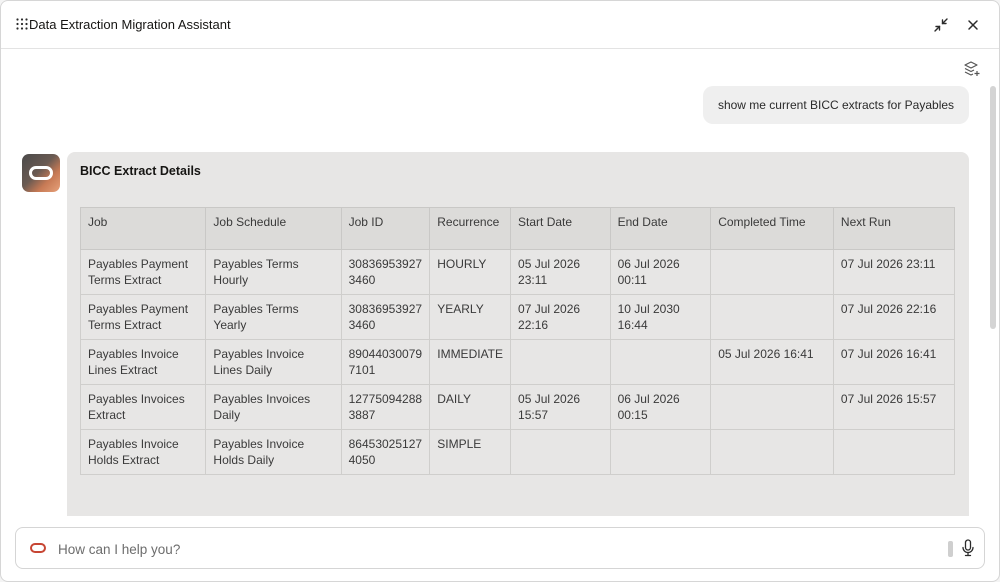  I want to click on layers-icon, so click(972, 69).